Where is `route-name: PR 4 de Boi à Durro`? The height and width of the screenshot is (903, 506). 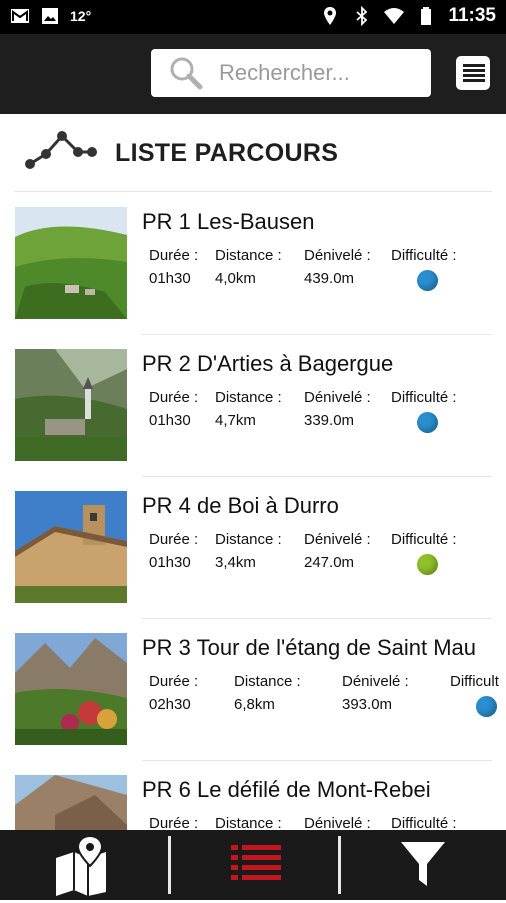
route-name: PR 4 de Boi à Durro is located at coordinates (240, 505).